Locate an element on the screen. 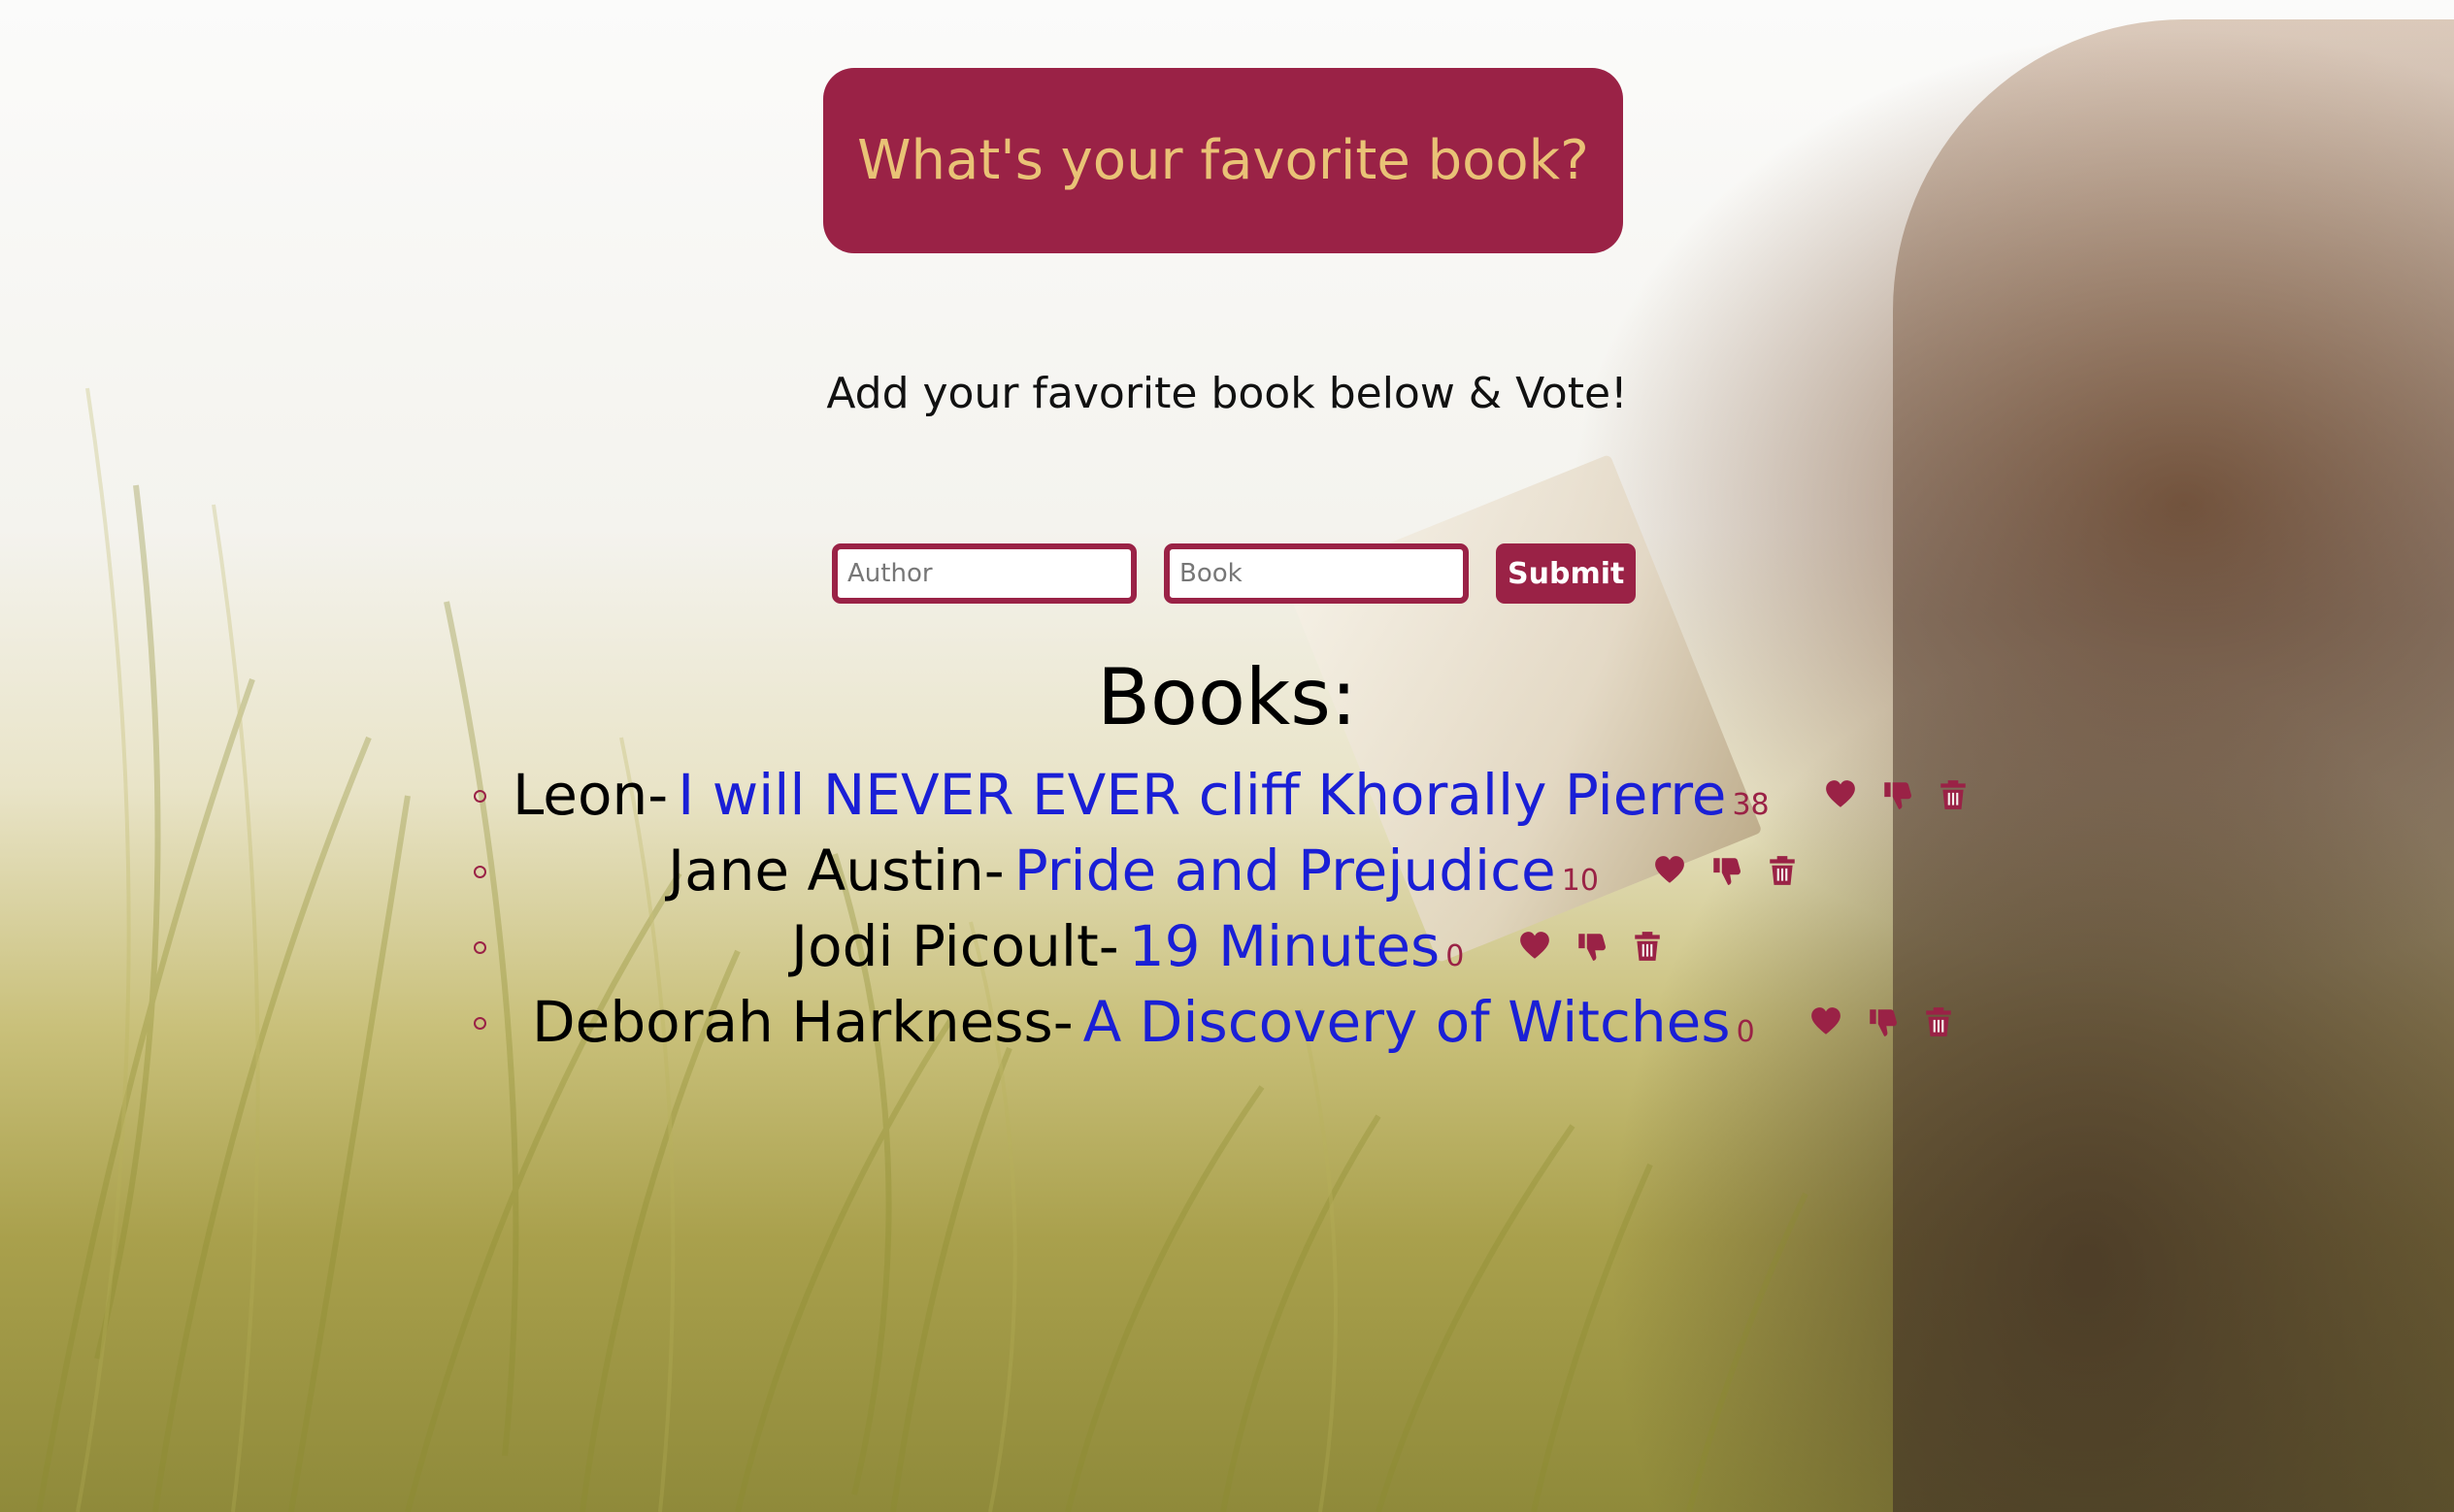 This screenshot has width=2454, height=1512. book-title: I will NEVER EVER cliff Khorally Pierre is located at coordinates (1202, 795).